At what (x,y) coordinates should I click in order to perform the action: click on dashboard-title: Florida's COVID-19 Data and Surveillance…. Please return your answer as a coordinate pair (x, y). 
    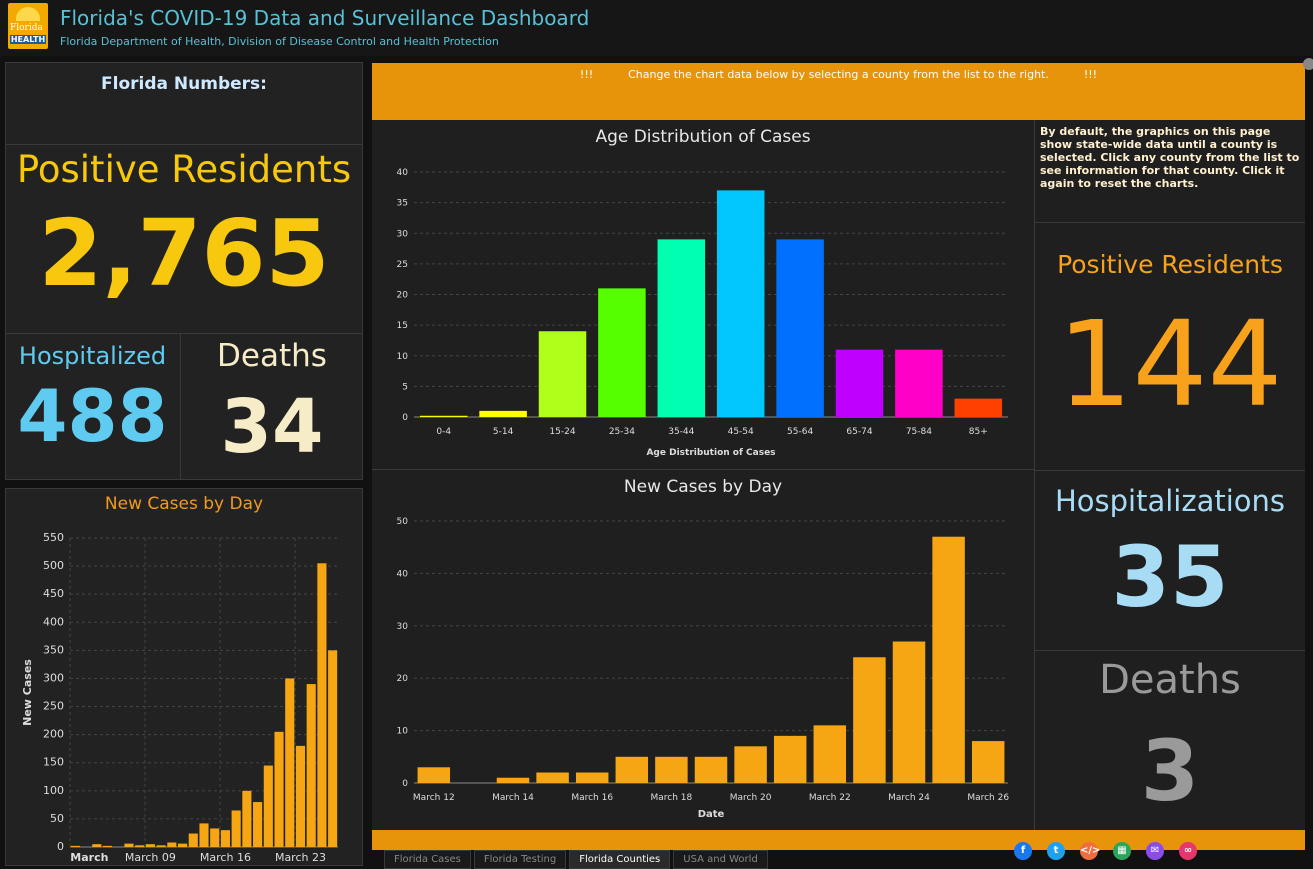
    Looking at the image, I should click on (325, 18).